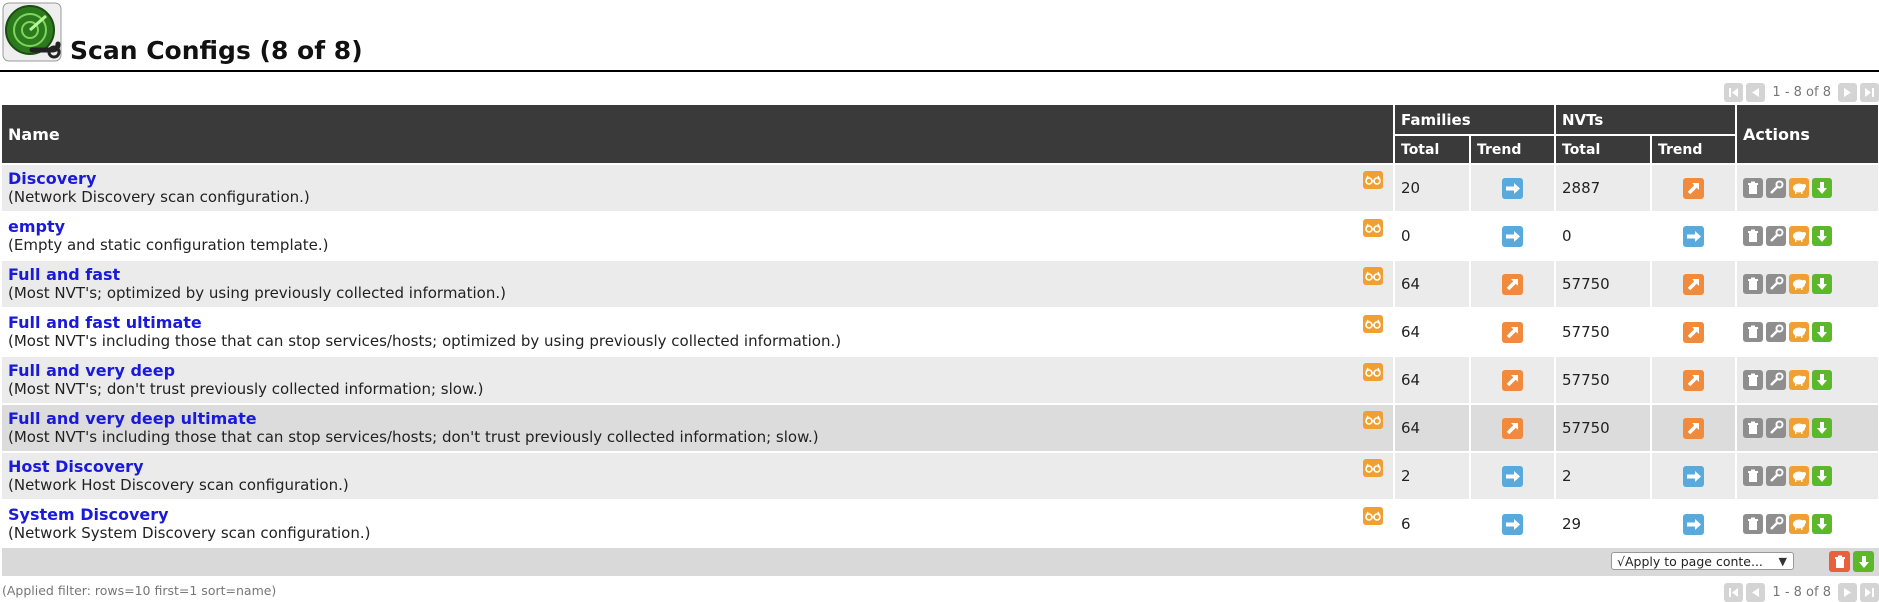 The width and height of the screenshot is (1879, 602). What do you see at coordinates (697, 514) in the screenshot?
I see `config-name-link: System Discovery` at bounding box center [697, 514].